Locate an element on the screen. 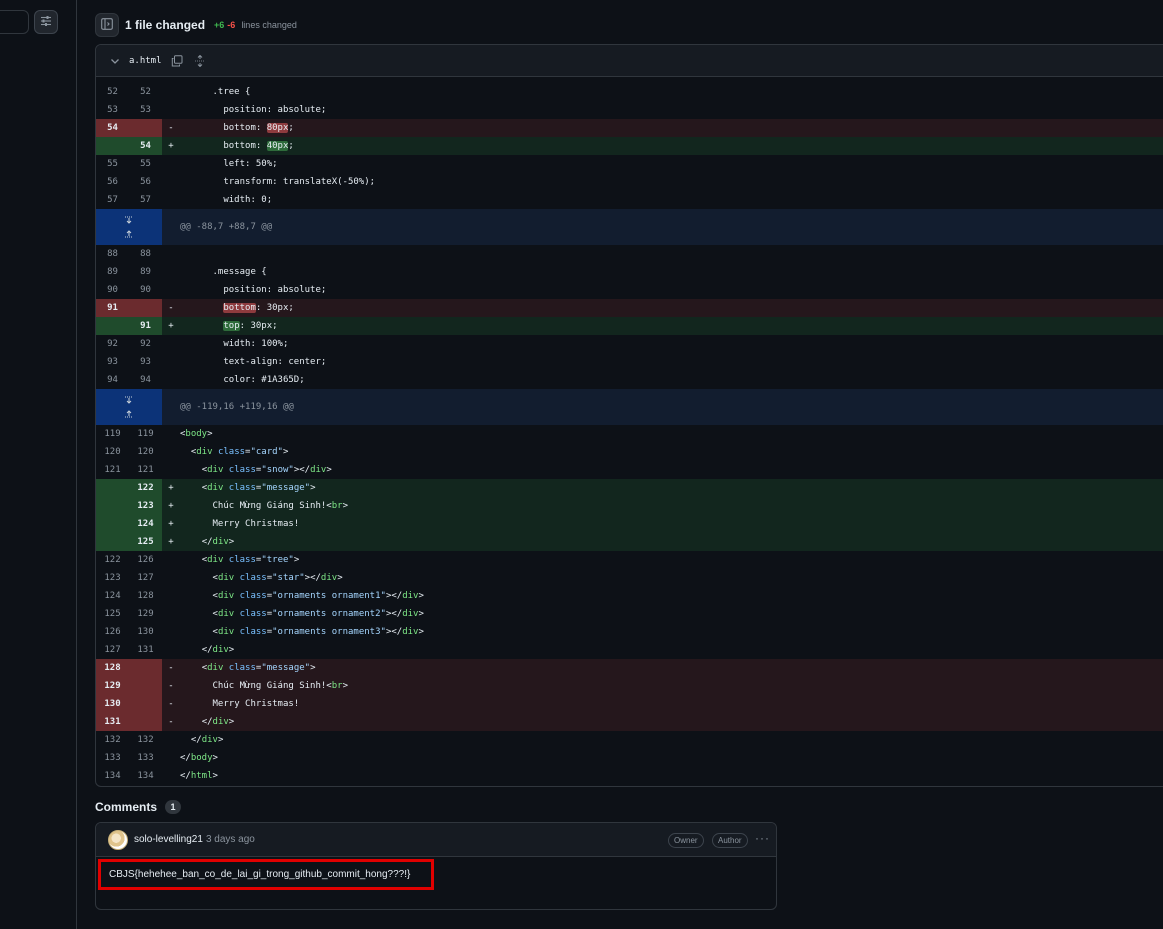 The width and height of the screenshot is (1163, 929). new-line-number: 130 is located at coordinates (145, 632).